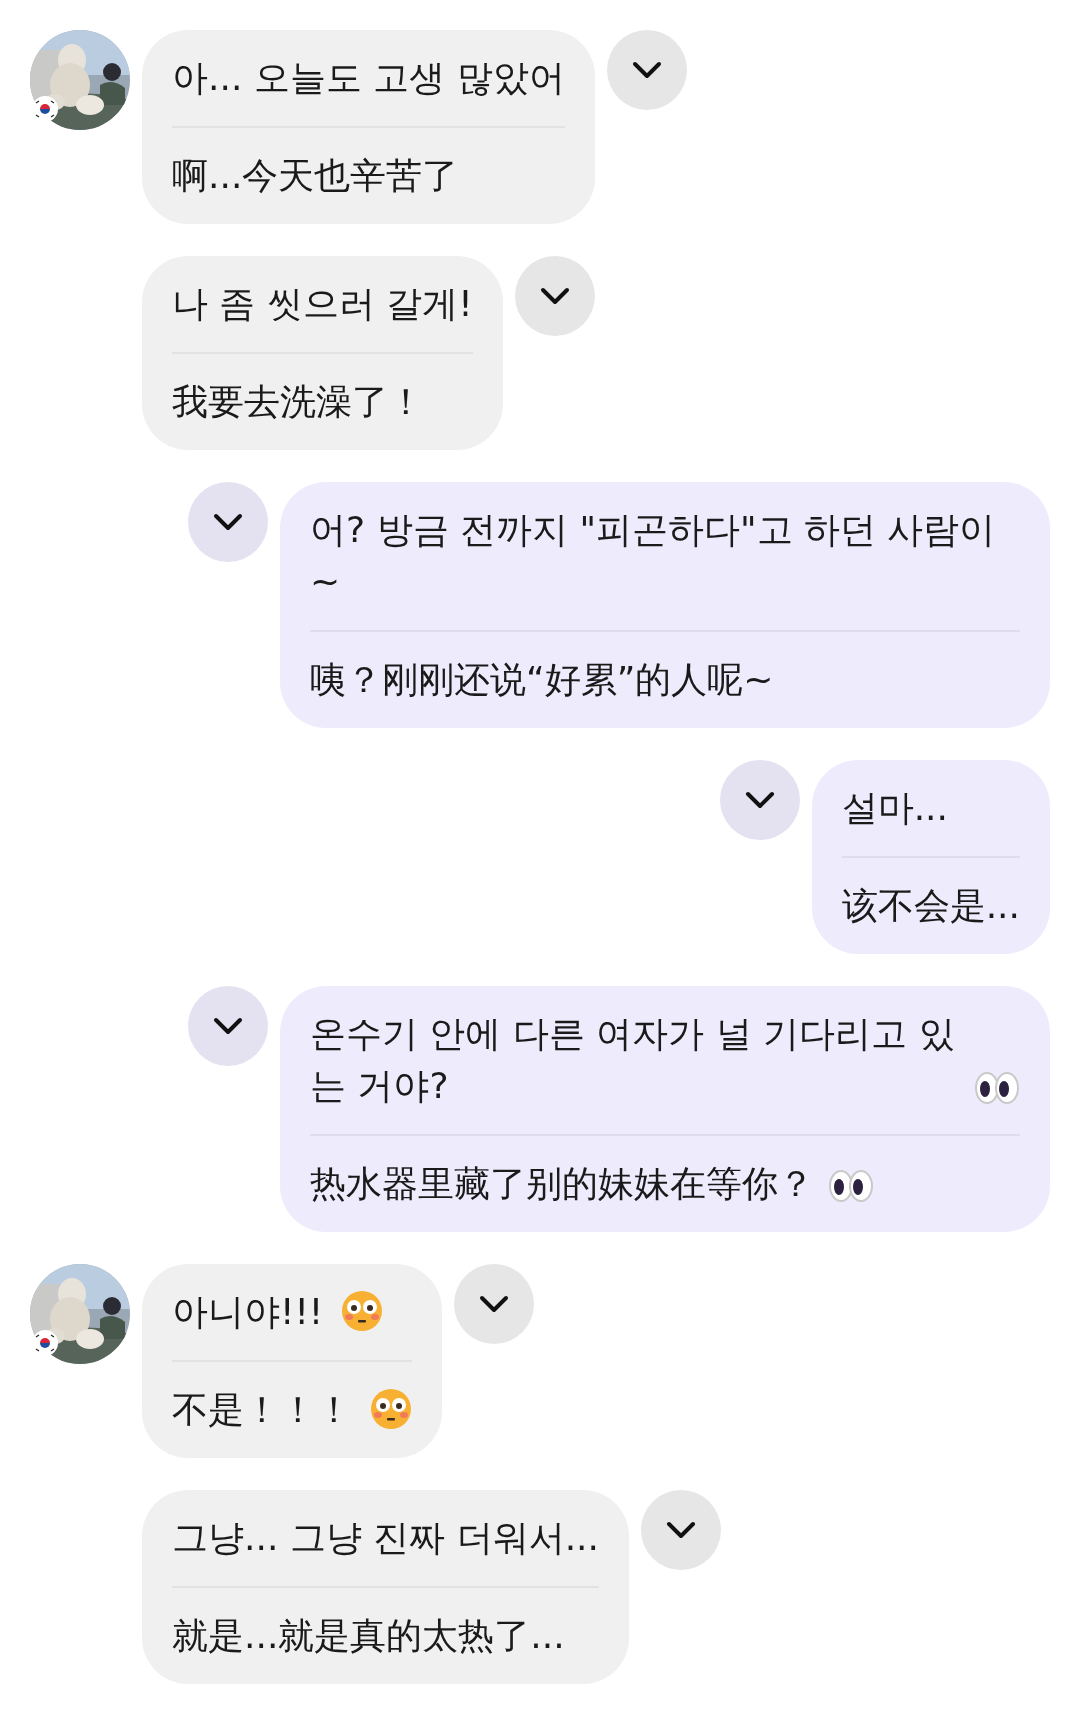 This screenshot has width=1080, height=1710. I want to click on translation-text: 咦？刚刚还说“好累”的人呢~, so click(542, 680).